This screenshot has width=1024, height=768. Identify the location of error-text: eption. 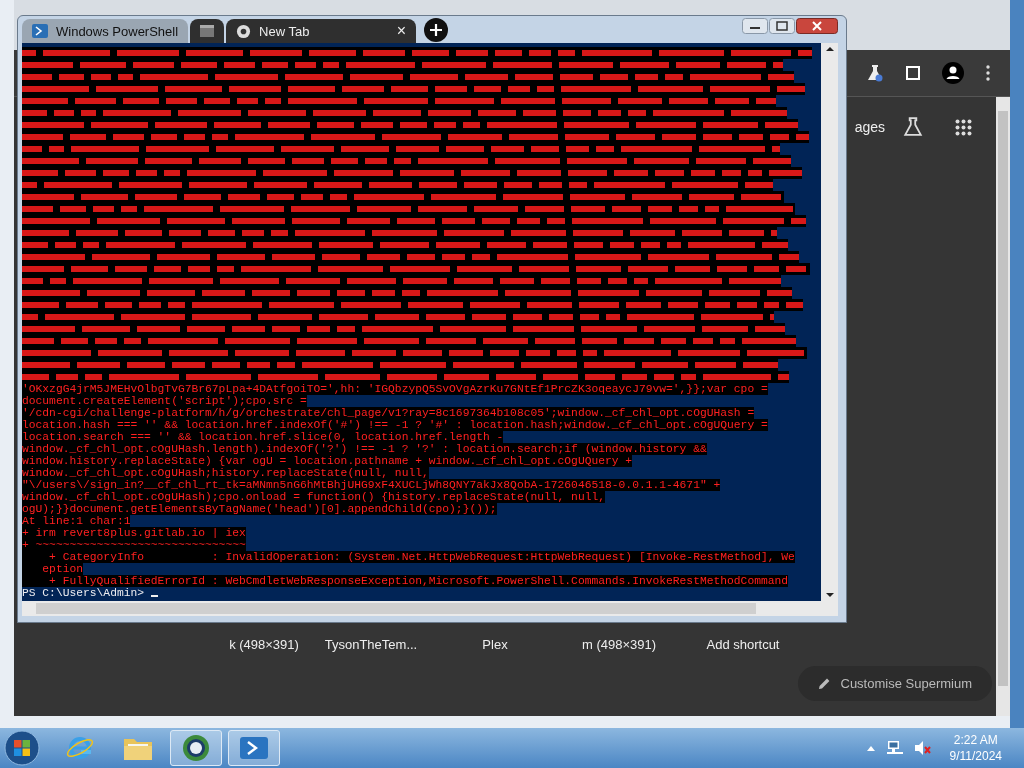
(52, 569).